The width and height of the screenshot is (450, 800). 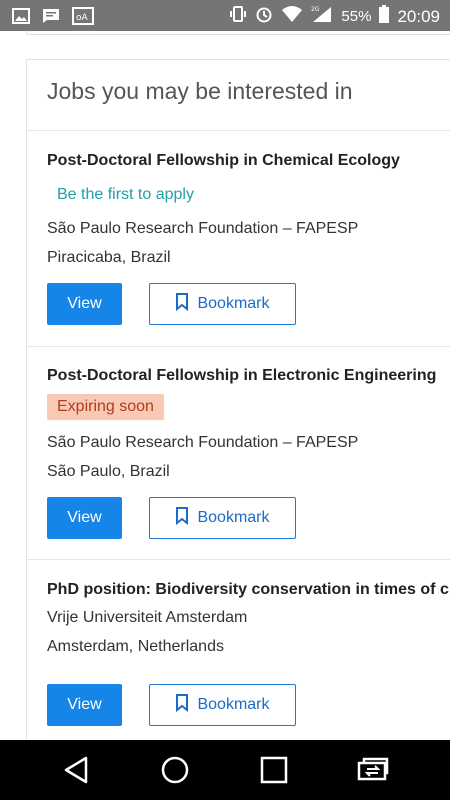 What do you see at coordinates (418, 16) in the screenshot?
I see `clock: 20:09` at bounding box center [418, 16].